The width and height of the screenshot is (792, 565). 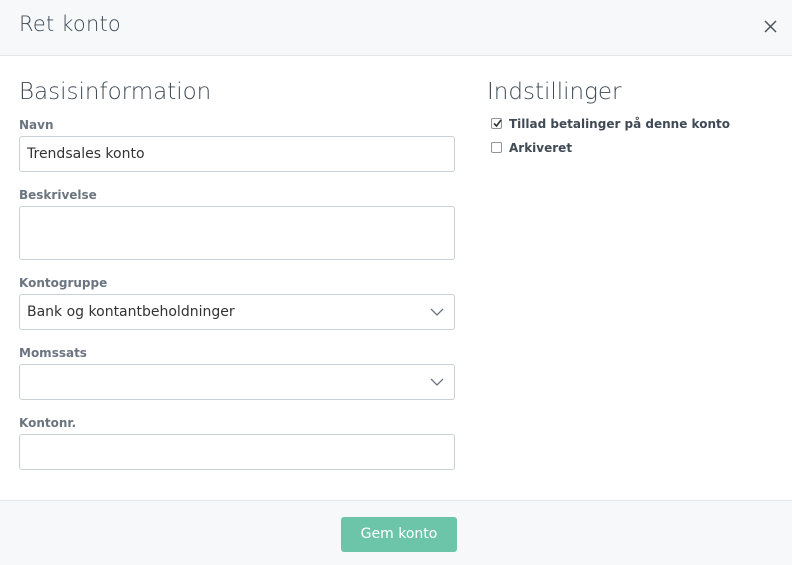 What do you see at coordinates (396, 28) in the screenshot?
I see `dialog-header: Ret konto` at bounding box center [396, 28].